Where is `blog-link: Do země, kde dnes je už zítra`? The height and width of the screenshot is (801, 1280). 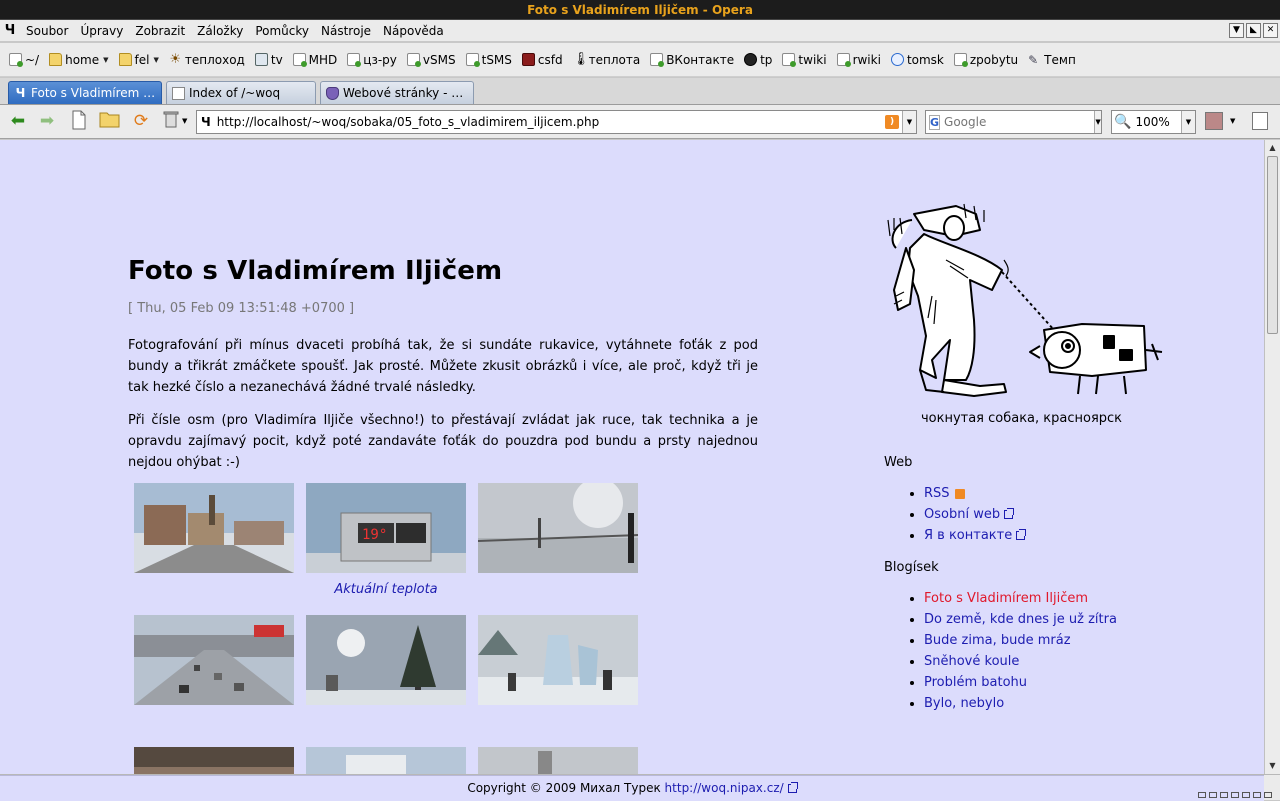
blog-link: Do země, kde dnes je už zítra is located at coordinates (1020, 619).